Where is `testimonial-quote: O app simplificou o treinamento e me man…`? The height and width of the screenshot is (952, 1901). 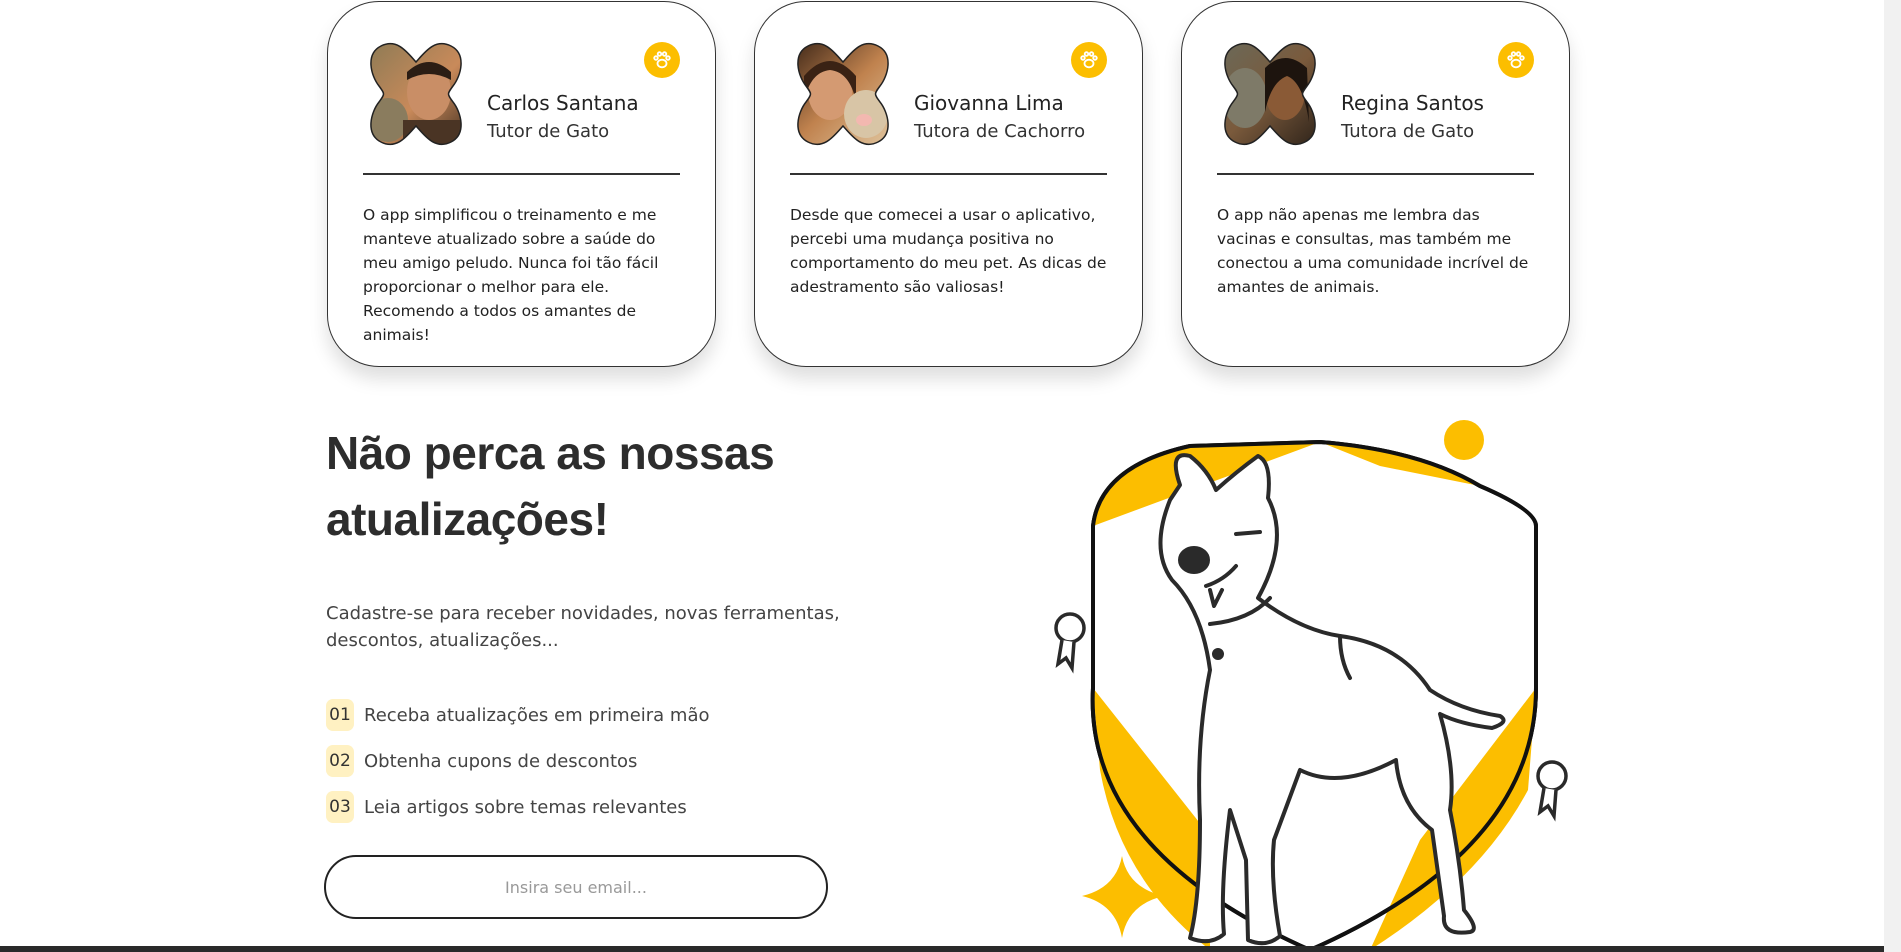 testimonial-quote: O app simplificou o treinamento e me man… is located at coordinates (511, 275).